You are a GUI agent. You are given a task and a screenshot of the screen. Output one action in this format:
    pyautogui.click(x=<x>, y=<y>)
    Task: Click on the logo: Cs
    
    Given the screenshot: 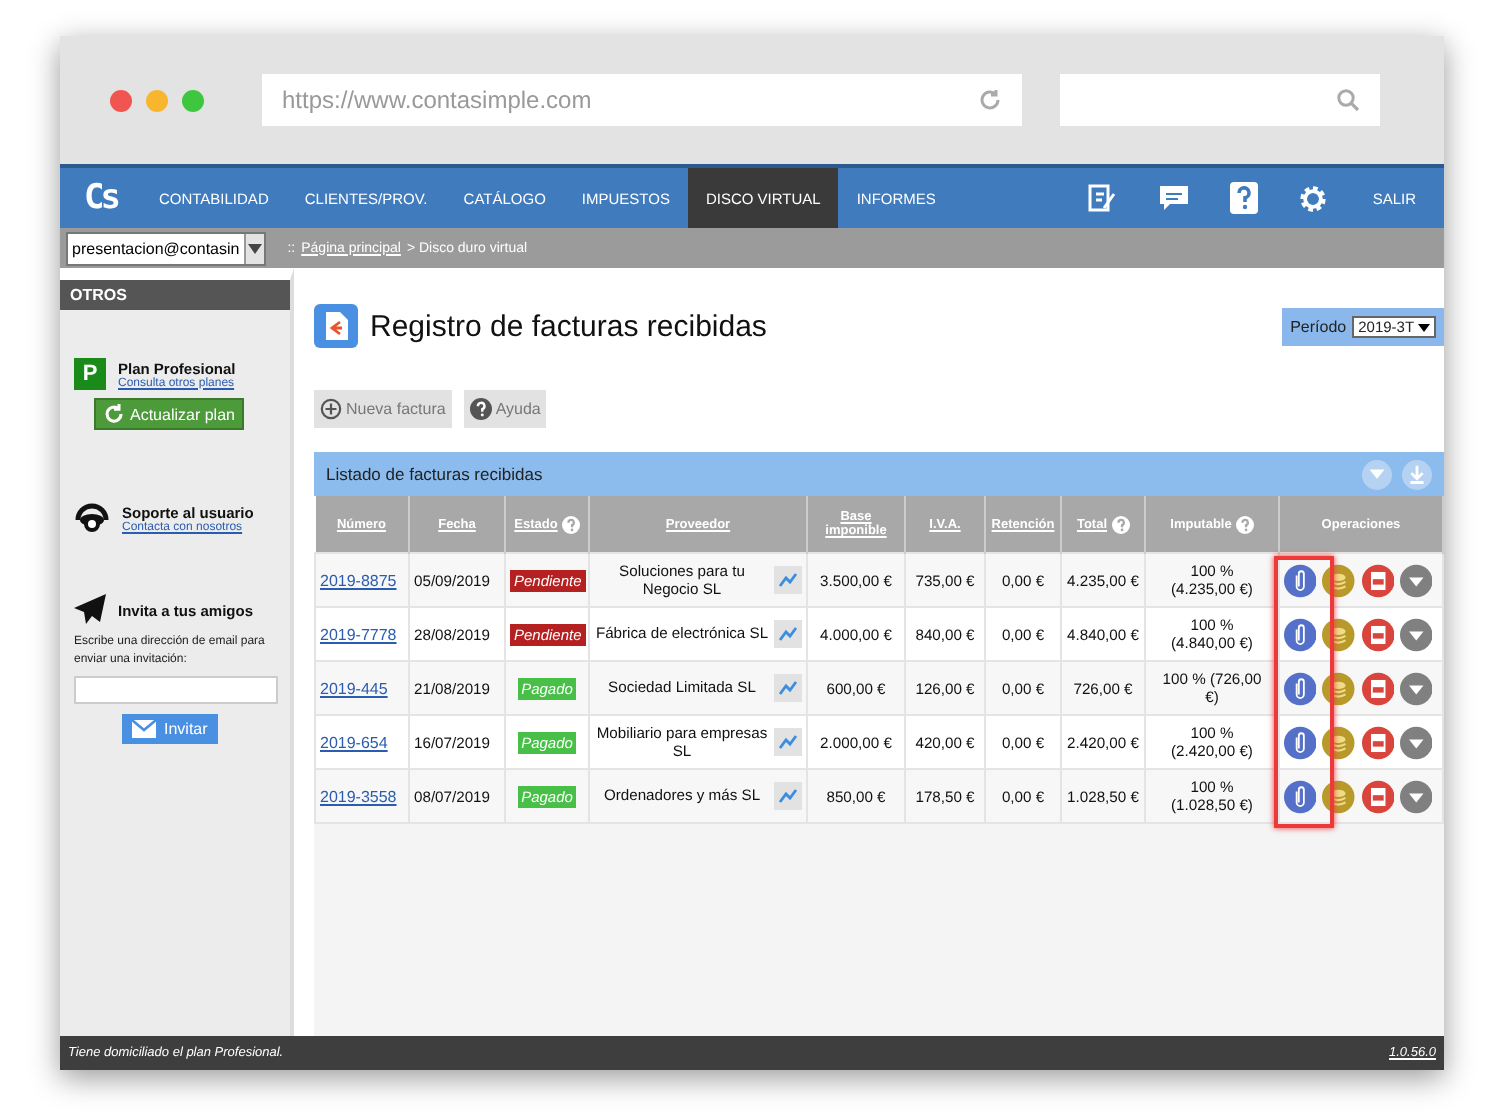 What is the action you would take?
    pyautogui.click(x=100, y=198)
    